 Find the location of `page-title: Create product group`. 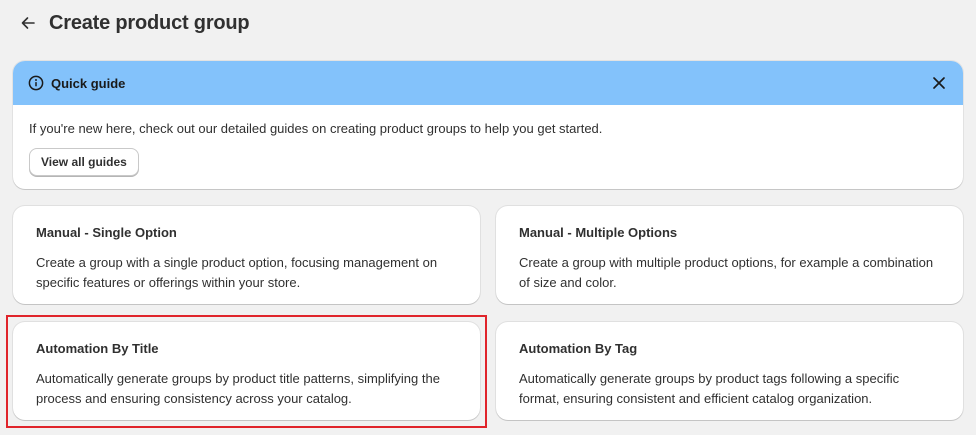

page-title: Create product group is located at coordinates (149, 22).